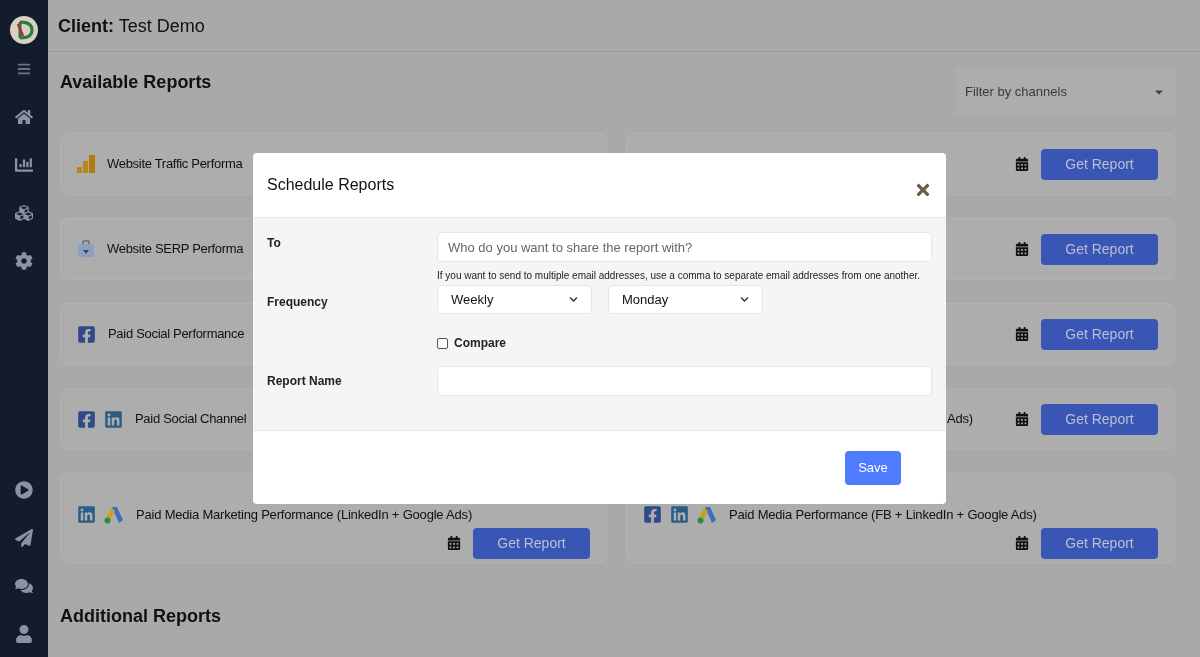 The image size is (1200, 657). What do you see at coordinates (24, 213) in the screenshot?
I see `cubes-icon` at bounding box center [24, 213].